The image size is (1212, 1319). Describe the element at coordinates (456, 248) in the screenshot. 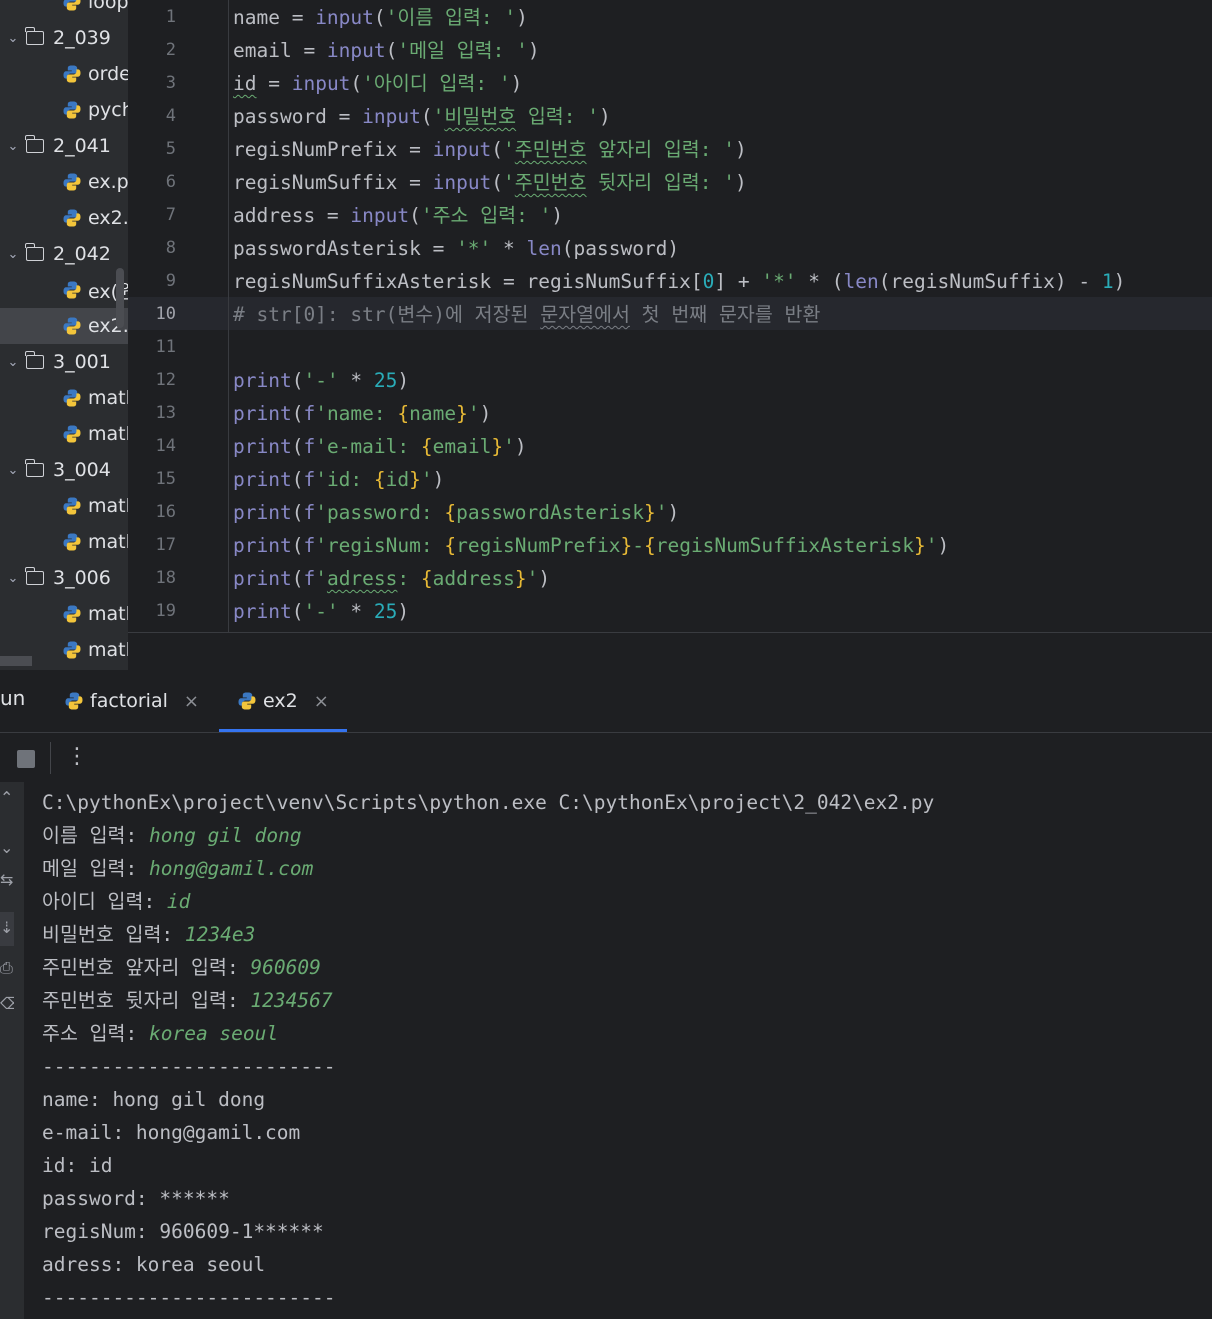

I see `code-line: passwordAsterisk = '*' * len(password)` at that location.